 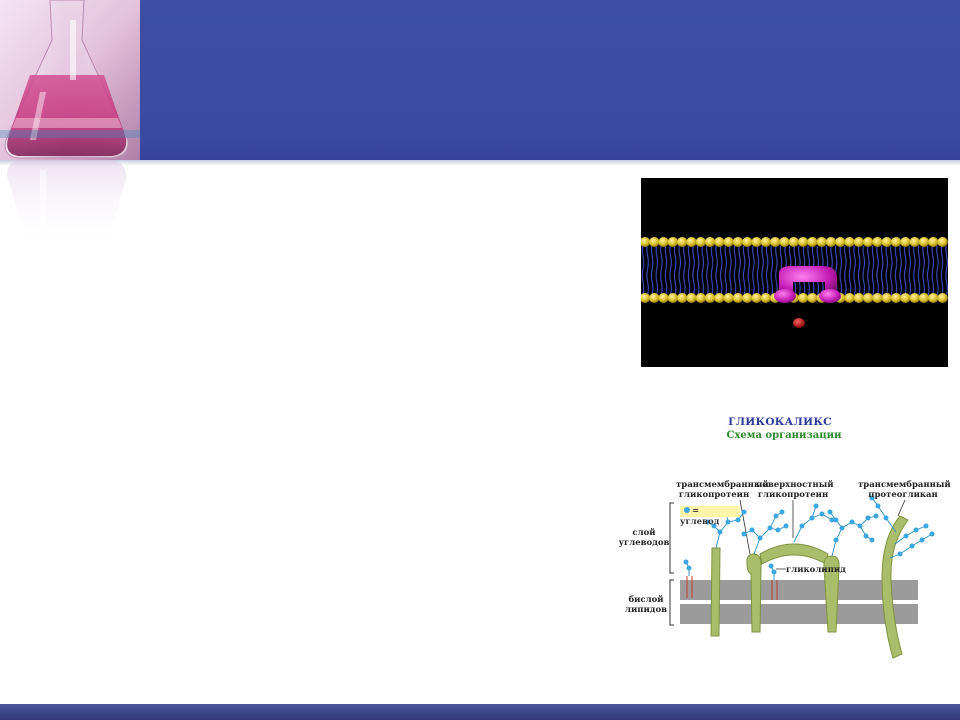 What do you see at coordinates (70, 80) in the screenshot?
I see `flask-photo` at bounding box center [70, 80].